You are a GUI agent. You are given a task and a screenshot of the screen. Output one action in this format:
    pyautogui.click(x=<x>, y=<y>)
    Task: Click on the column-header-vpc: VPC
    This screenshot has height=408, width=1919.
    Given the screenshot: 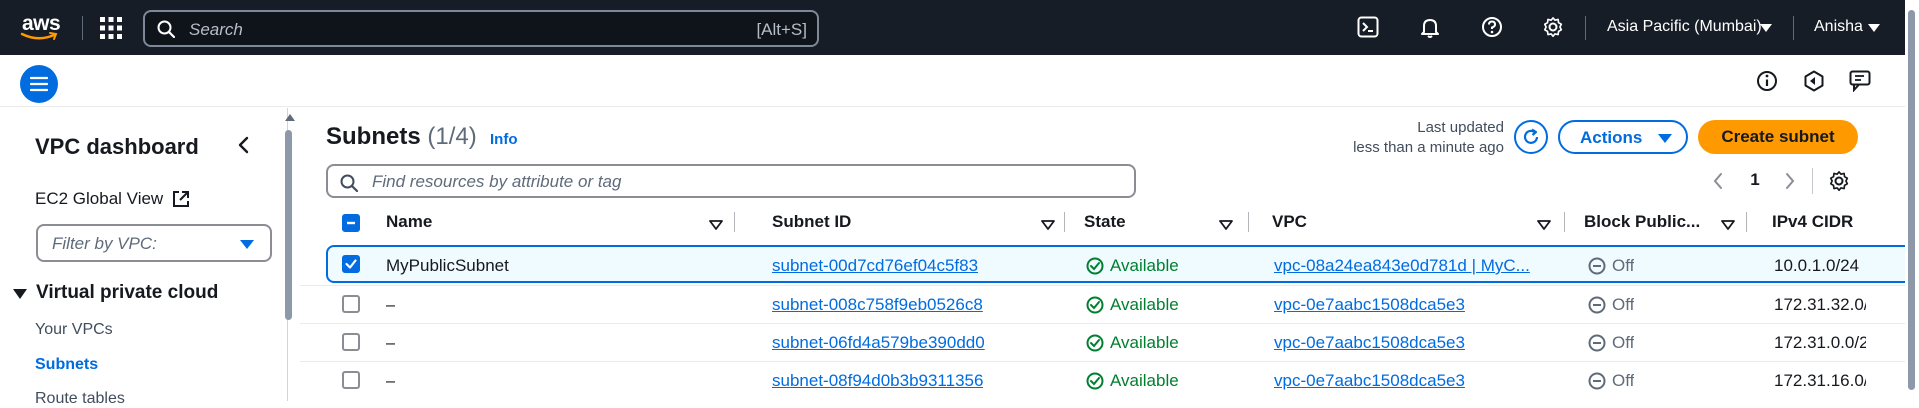 What is the action you would take?
    pyautogui.click(x=1289, y=222)
    